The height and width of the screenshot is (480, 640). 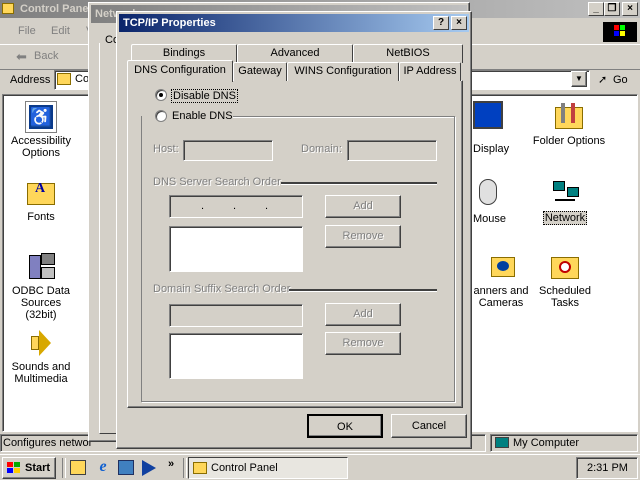 What do you see at coordinates (408, 53) in the screenshot?
I see `tab-netbios: NetBIOS` at bounding box center [408, 53].